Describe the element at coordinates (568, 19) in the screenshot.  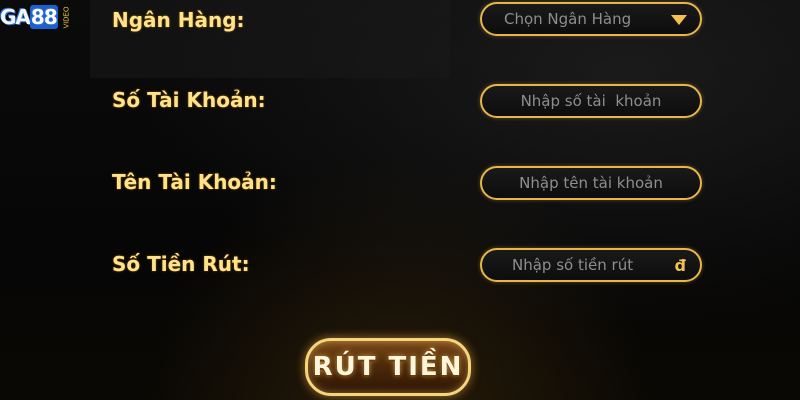
I see `bank-select-placeholder: Chọn Ngân Hàng` at that location.